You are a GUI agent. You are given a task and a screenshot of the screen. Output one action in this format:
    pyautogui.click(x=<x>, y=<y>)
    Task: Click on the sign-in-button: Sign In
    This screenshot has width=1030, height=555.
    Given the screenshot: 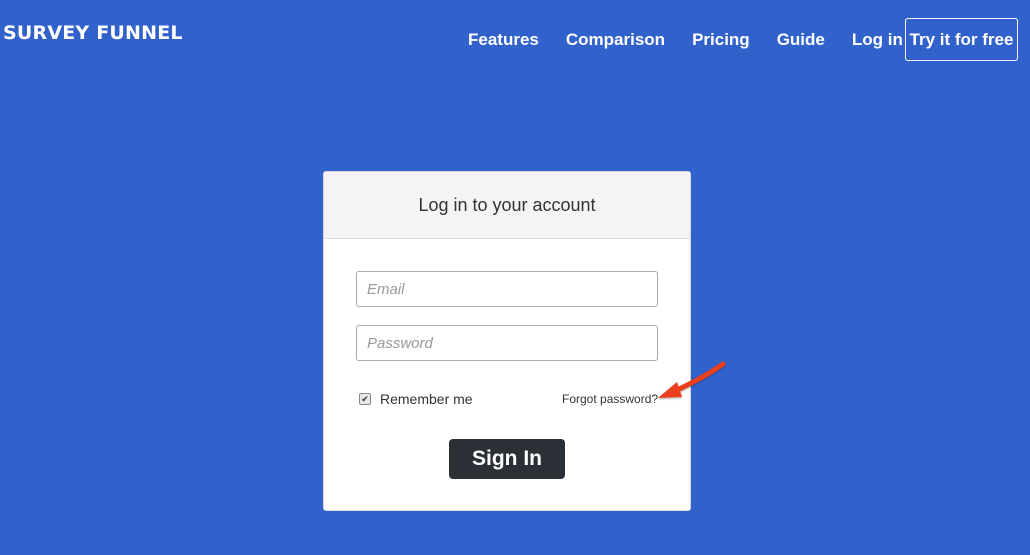 What is the action you would take?
    pyautogui.click(x=507, y=459)
    